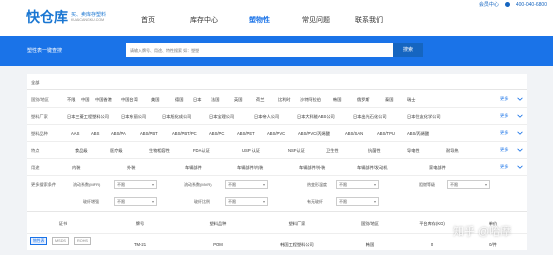 The width and height of the screenshot is (553, 255). What do you see at coordinates (129, 100) in the screenshot?
I see `filter-option: 中国台湾` at bounding box center [129, 100].